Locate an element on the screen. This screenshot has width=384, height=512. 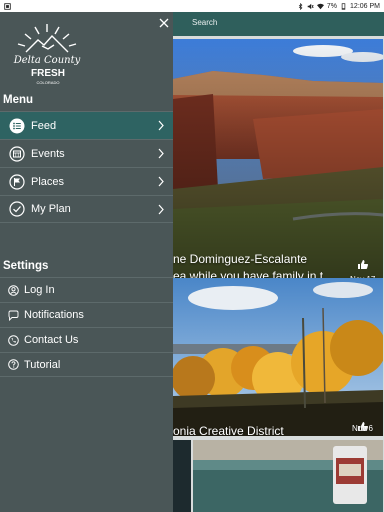
menu-item-label: Places is located at coordinates (48, 181).